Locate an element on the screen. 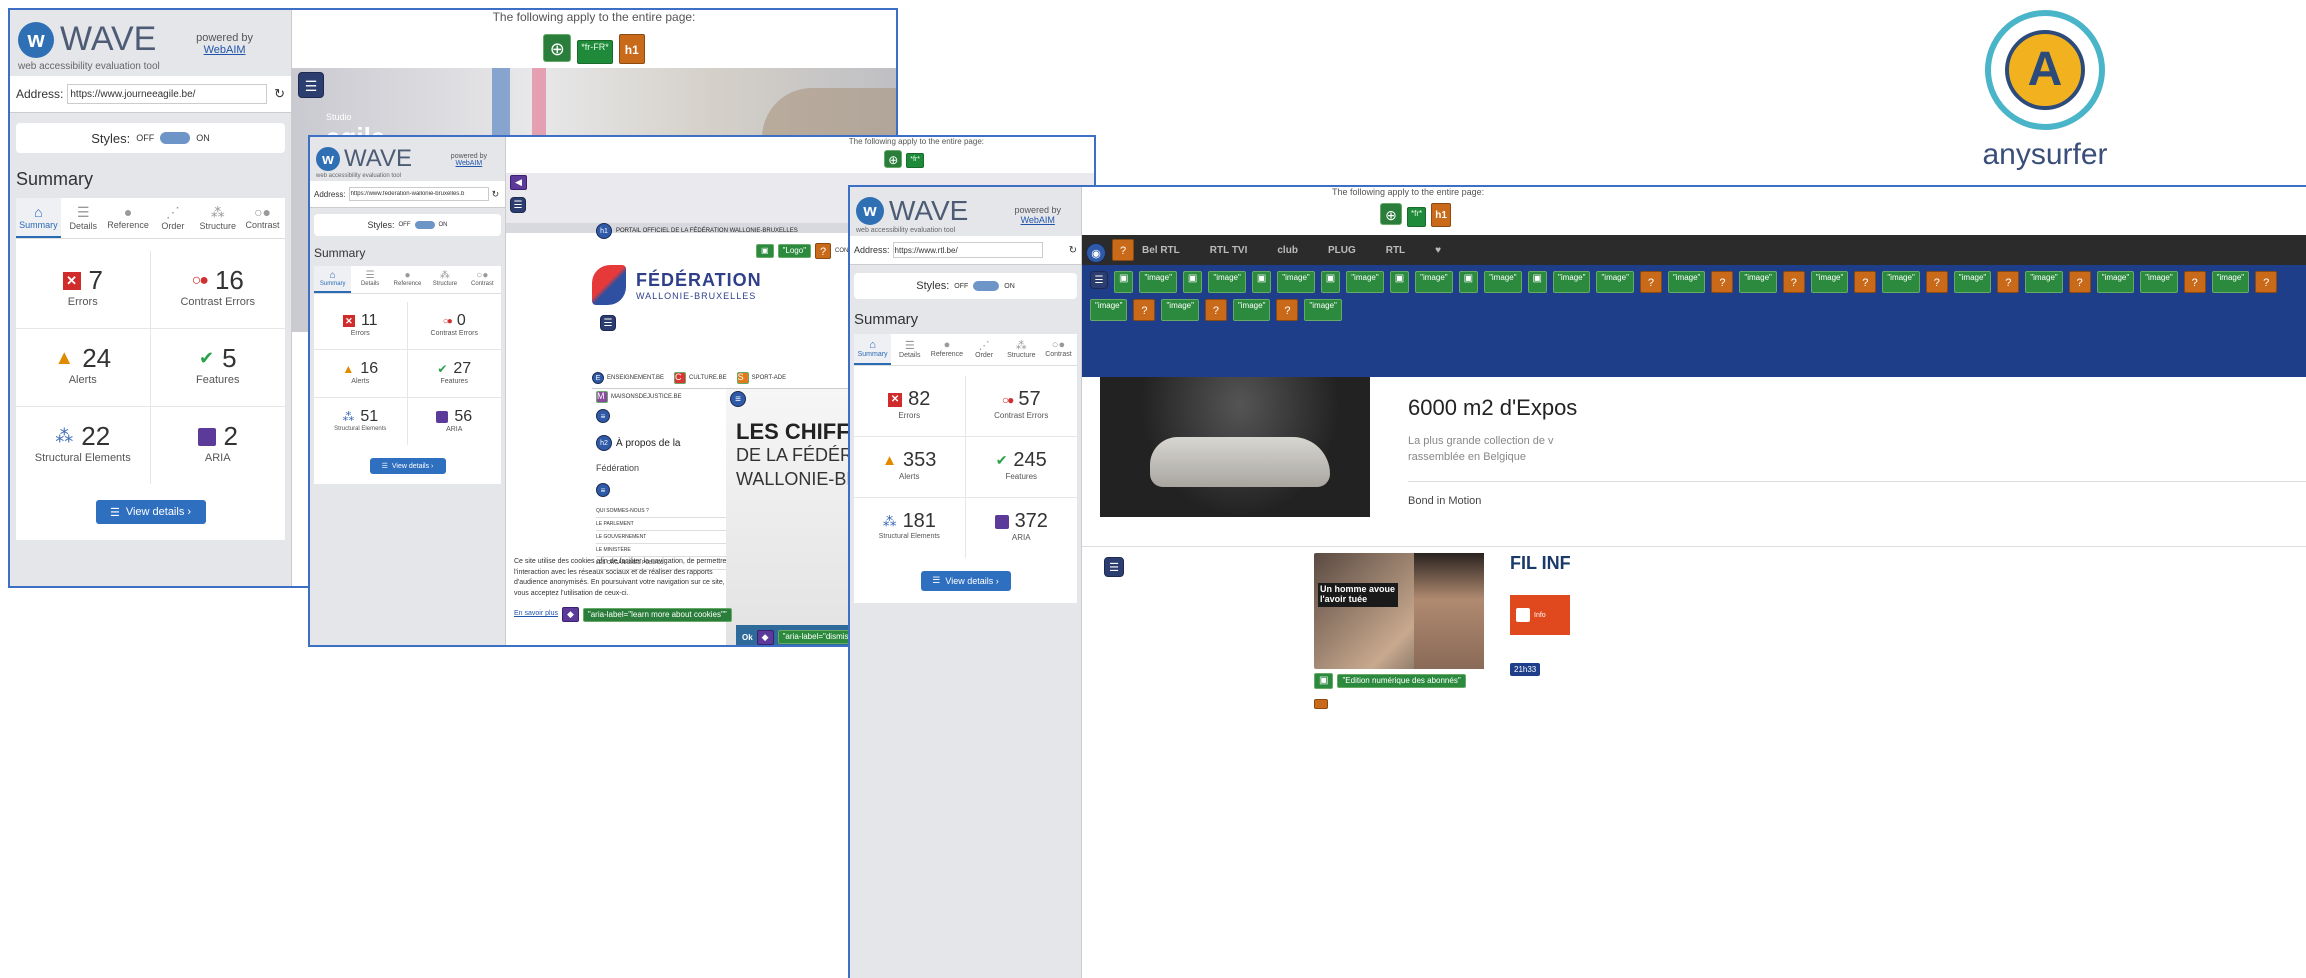 This screenshot has height=978, width=2306. brand-belrtl: Bel RTL is located at coordinates (1161, 250).